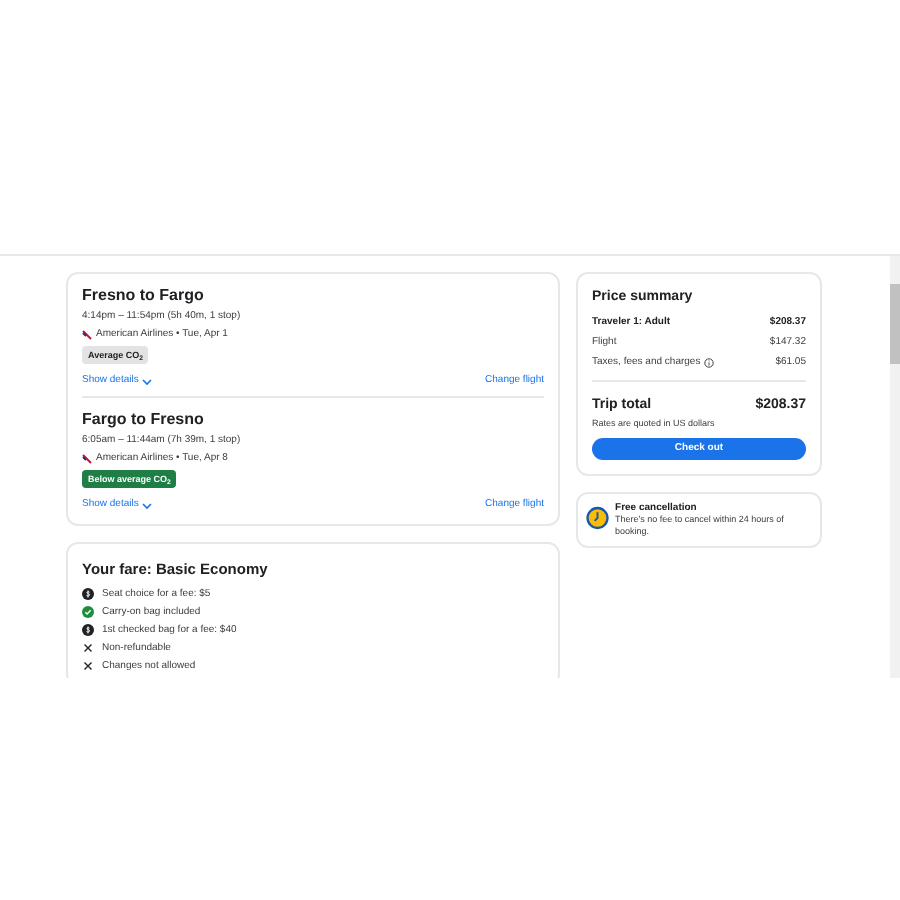 The image size is (900, 900). Describe the element at coordinates (895, 324) in the screenshot. I see `scrollbar-thumb` at that location.